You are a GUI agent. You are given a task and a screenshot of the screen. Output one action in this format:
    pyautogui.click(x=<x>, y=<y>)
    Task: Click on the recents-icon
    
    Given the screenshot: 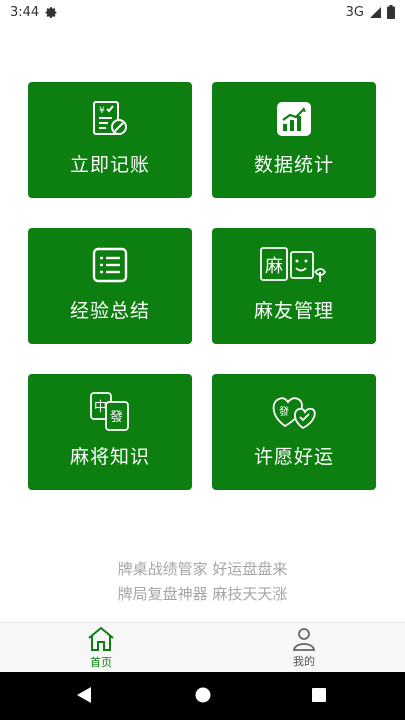 What is the action you would take?
    pyautogui.click(x=319, y=695)
    